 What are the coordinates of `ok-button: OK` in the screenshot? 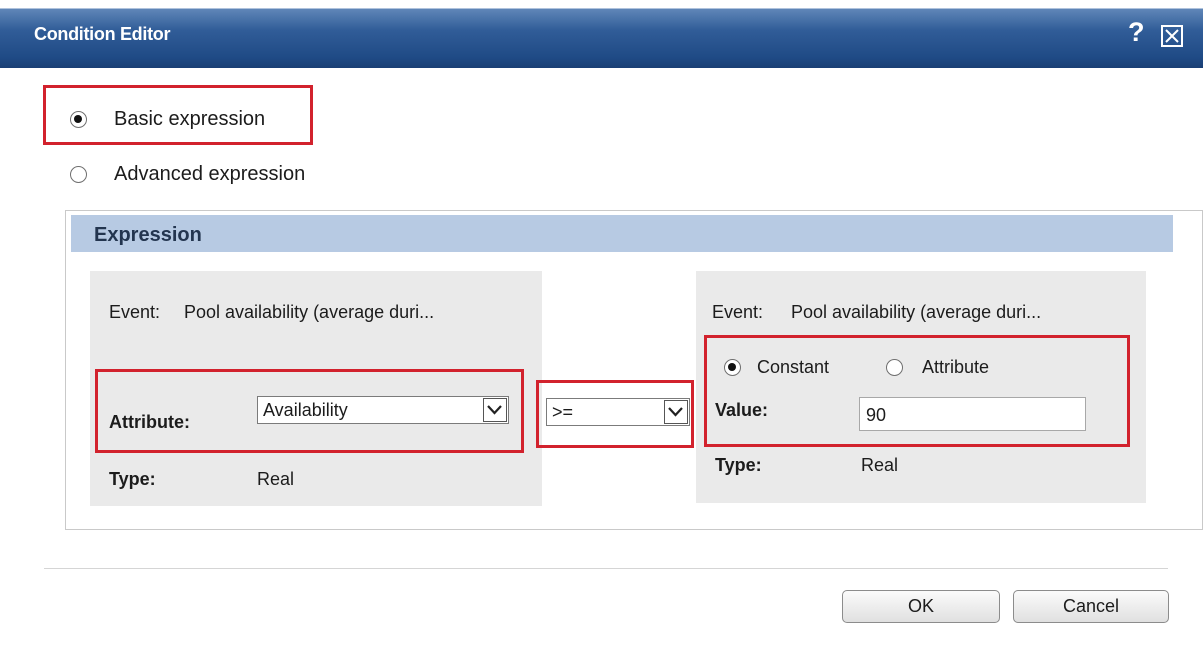 It's located at (921, 606).